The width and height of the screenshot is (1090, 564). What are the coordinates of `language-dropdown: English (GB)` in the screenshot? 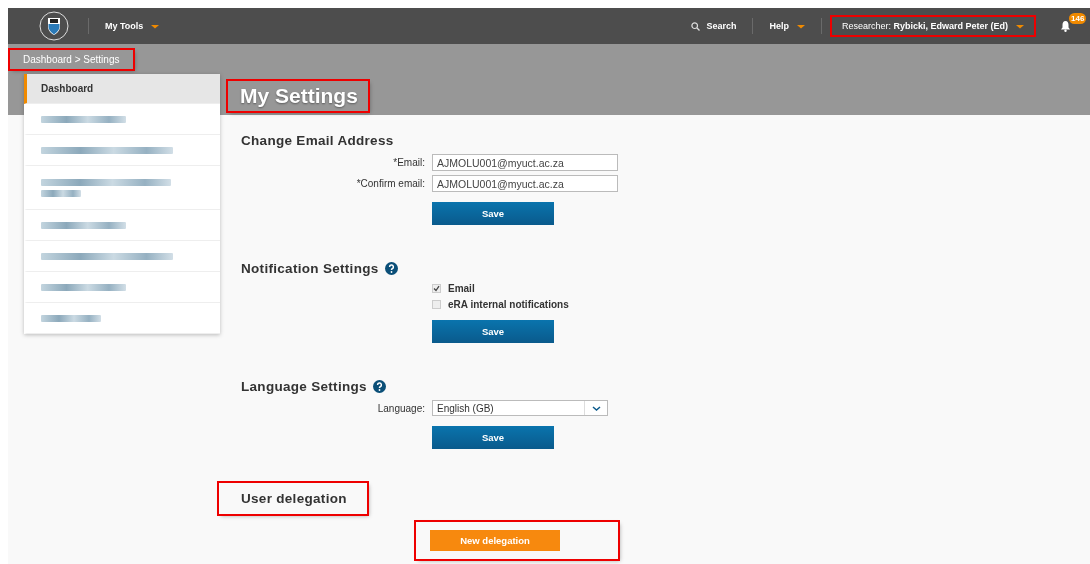 It's located at (520, 408).